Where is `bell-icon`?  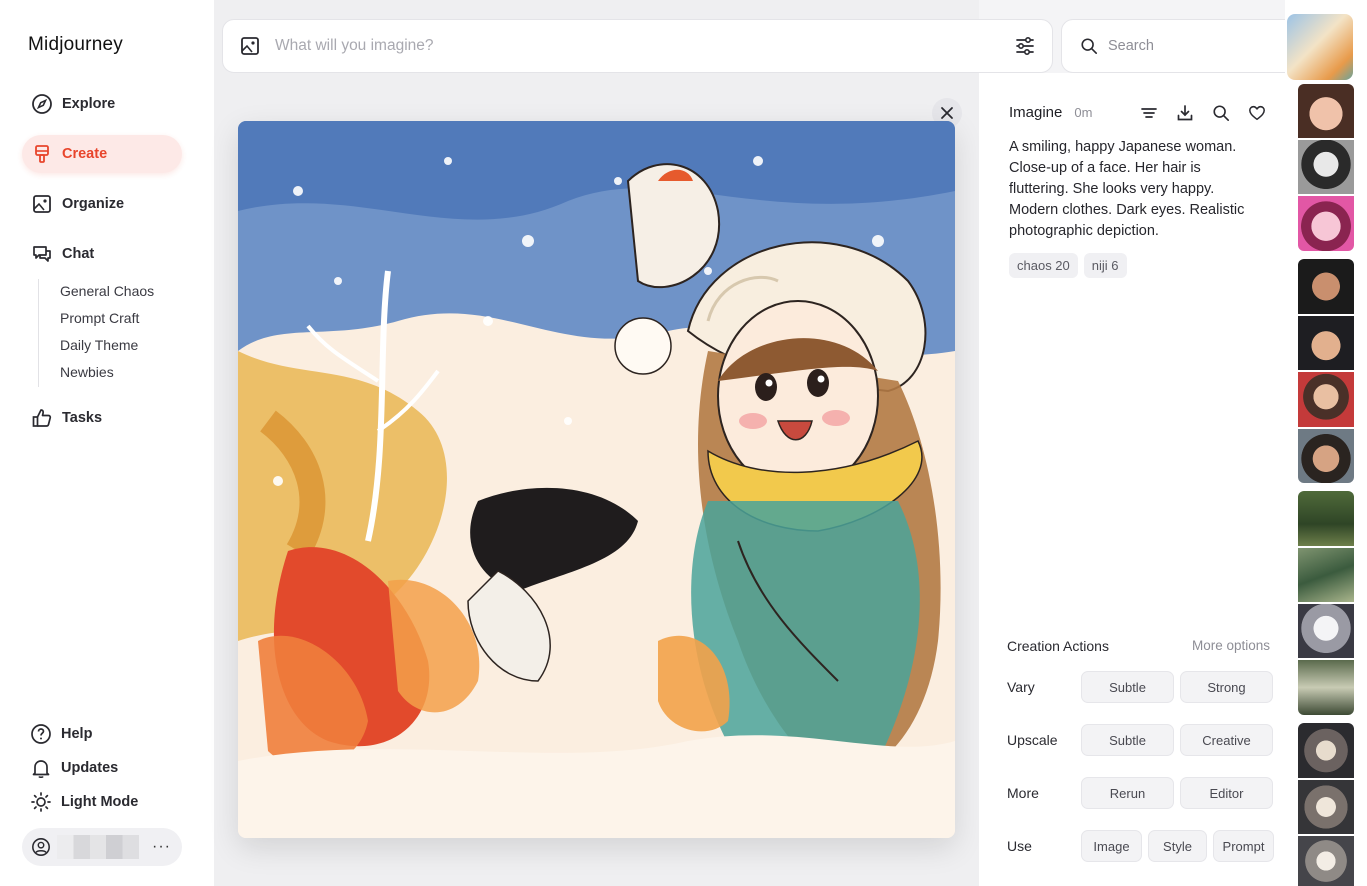 bell-icon is located at coordinates (41, 768).